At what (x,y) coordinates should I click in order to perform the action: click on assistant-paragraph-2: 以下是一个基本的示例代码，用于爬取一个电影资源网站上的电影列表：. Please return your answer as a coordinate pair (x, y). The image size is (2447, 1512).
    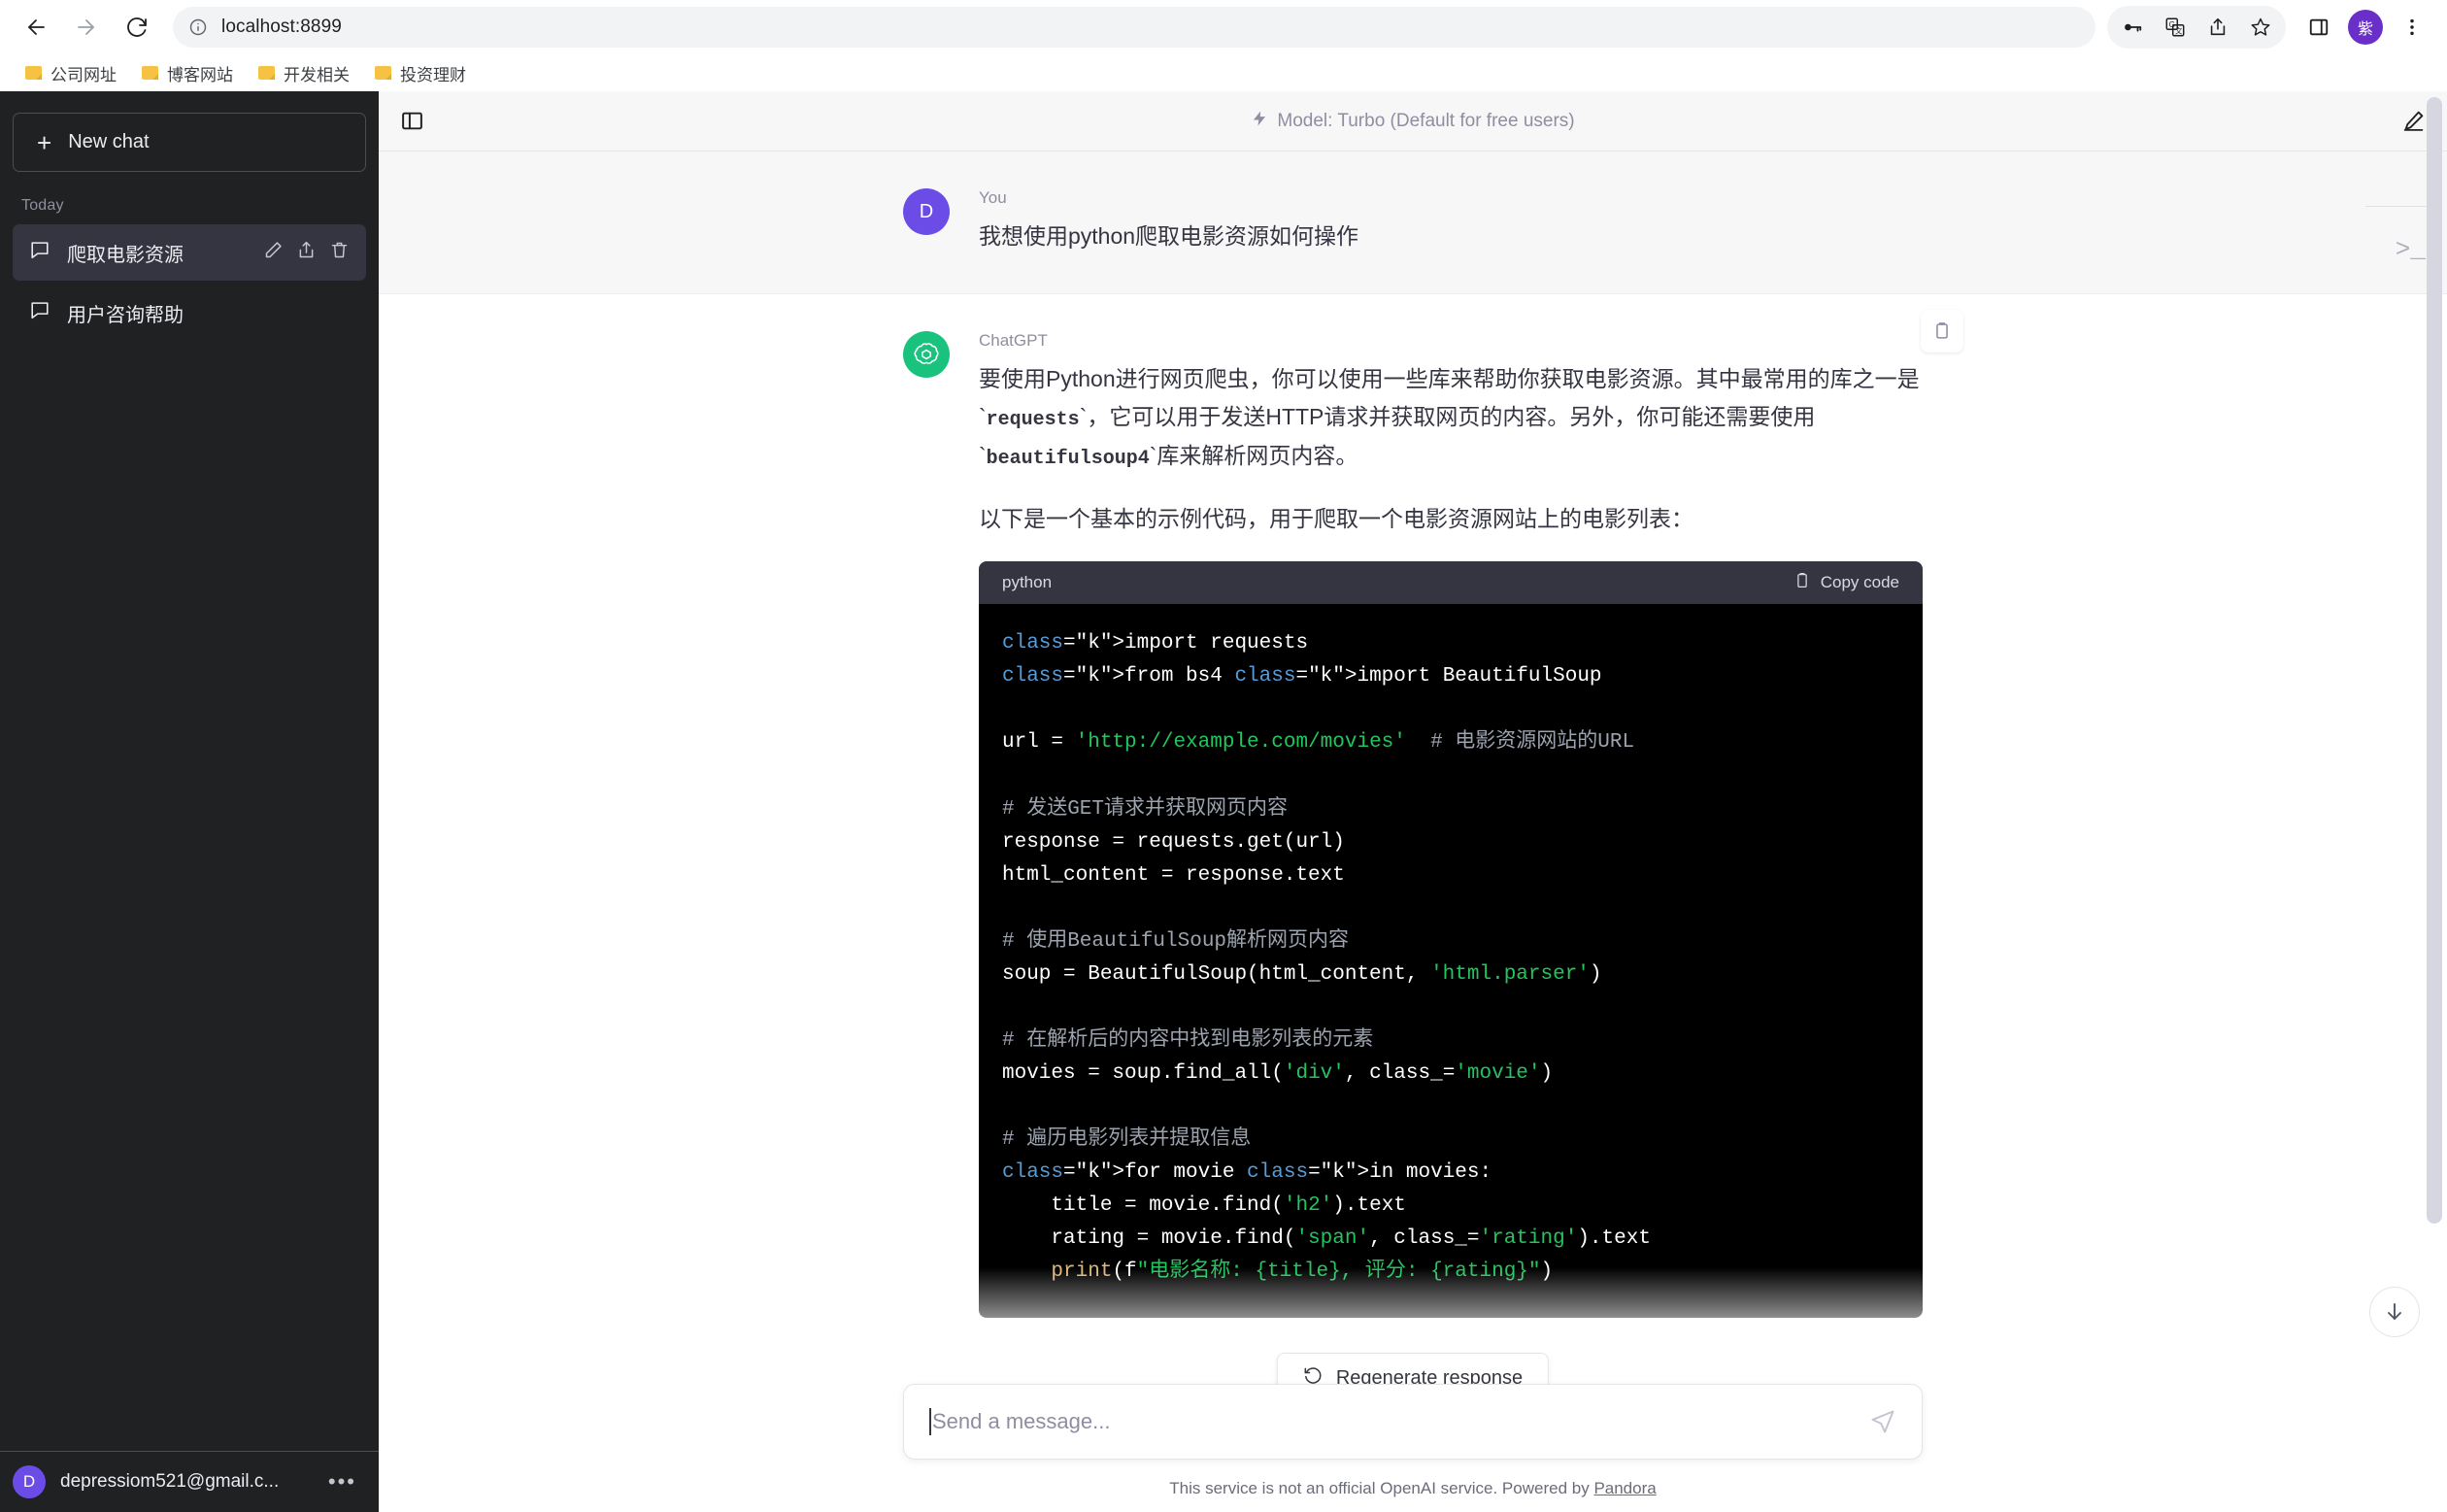
    Looking at the image, I should click on (1336, 518).